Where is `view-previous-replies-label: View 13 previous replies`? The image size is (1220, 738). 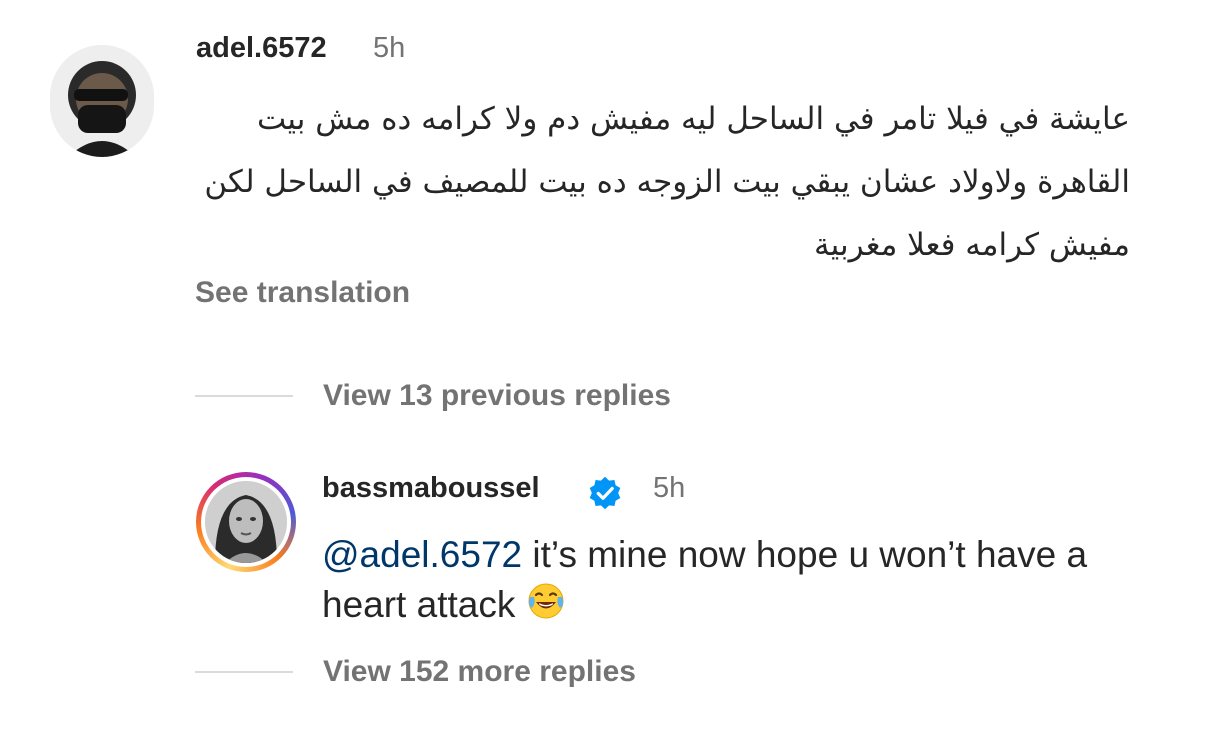 view-previous-replies-label: View 13 previous replies is located at coordinates (497, 395).